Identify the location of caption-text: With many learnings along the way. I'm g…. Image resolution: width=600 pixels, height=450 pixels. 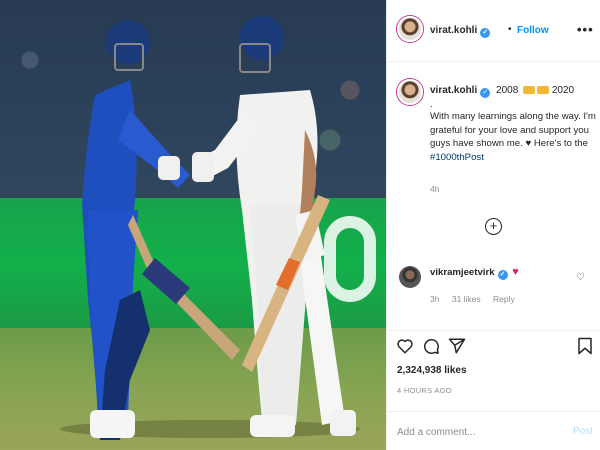
(513, 130).